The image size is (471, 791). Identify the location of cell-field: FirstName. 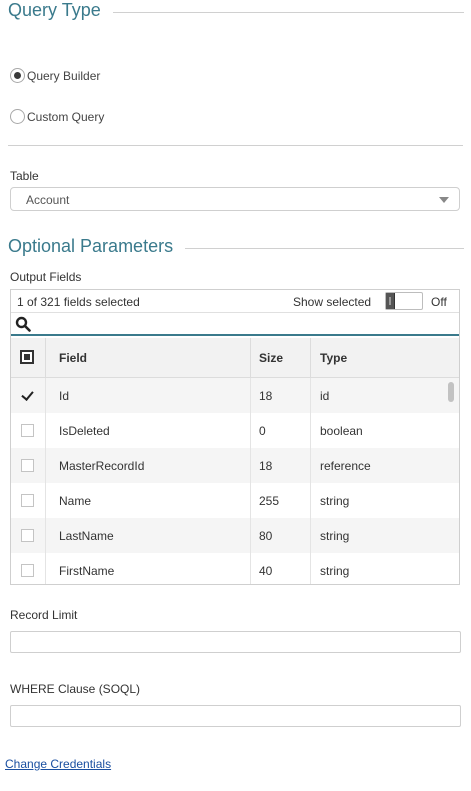
(87, 571).